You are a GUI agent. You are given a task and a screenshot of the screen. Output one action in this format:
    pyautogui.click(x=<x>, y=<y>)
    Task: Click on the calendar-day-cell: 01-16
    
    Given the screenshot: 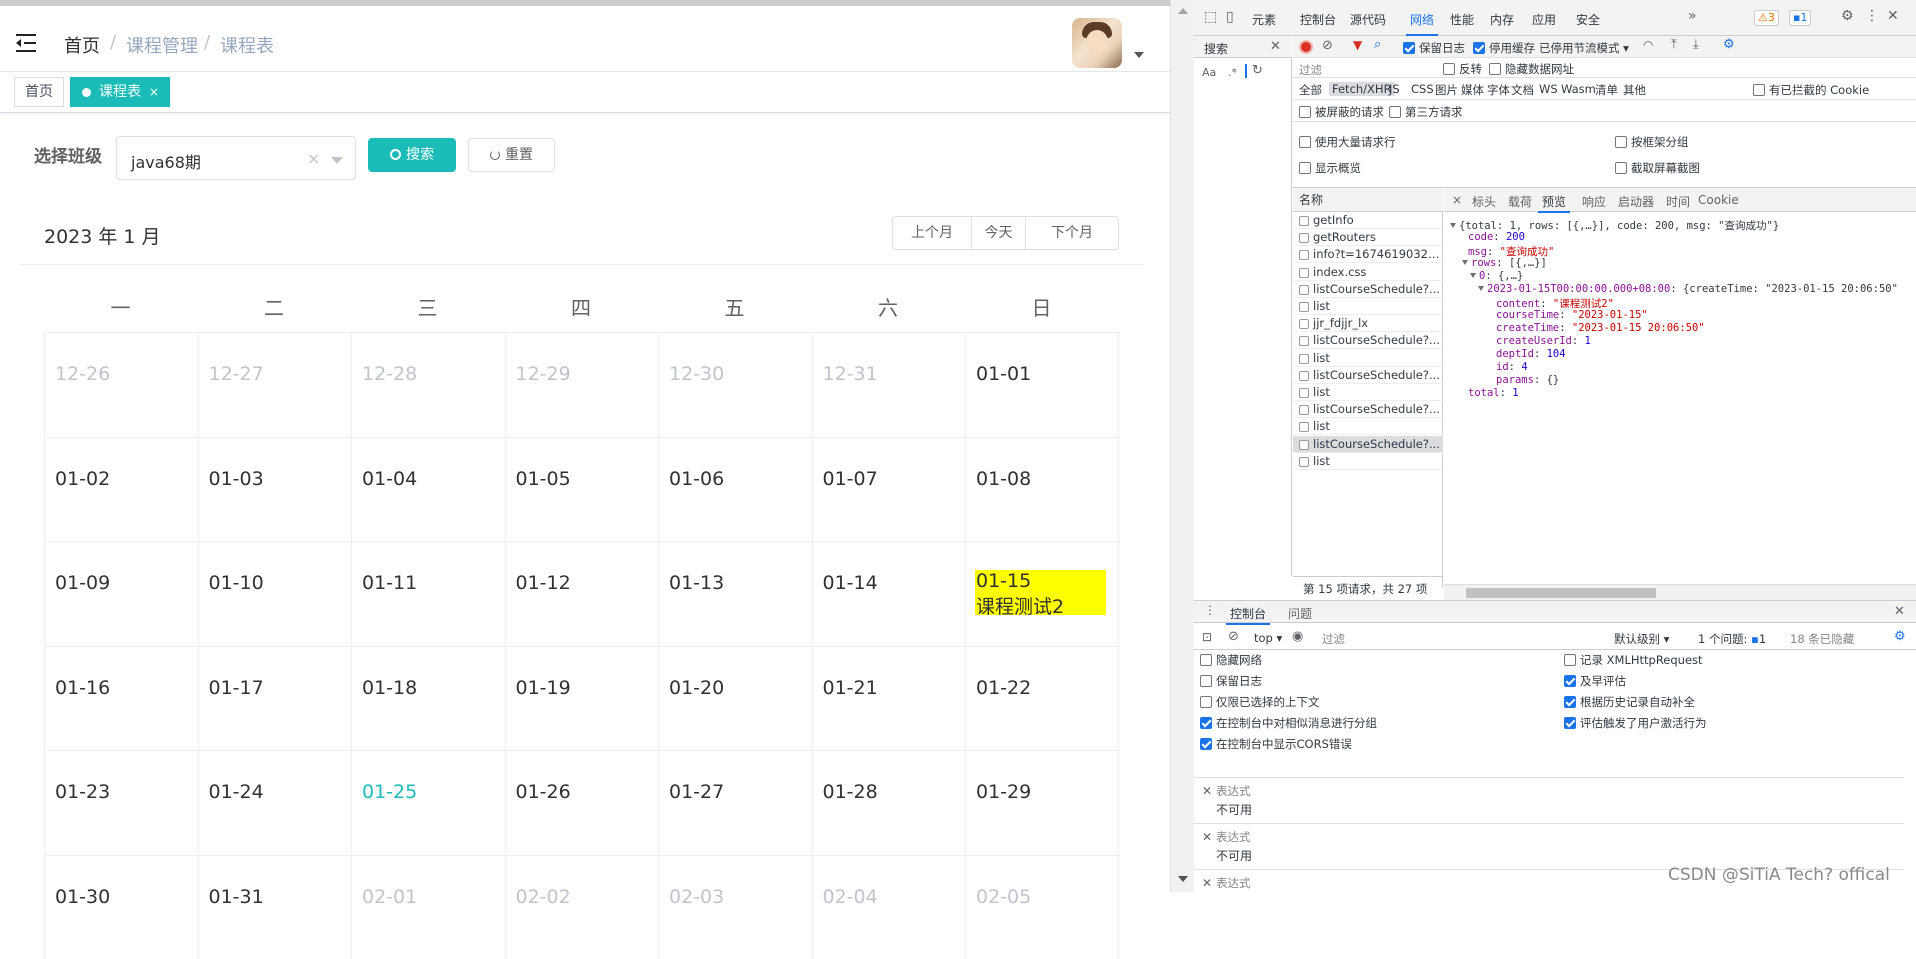 What is the action you would take?
    pyautogui.click(x=121, y=697)
    